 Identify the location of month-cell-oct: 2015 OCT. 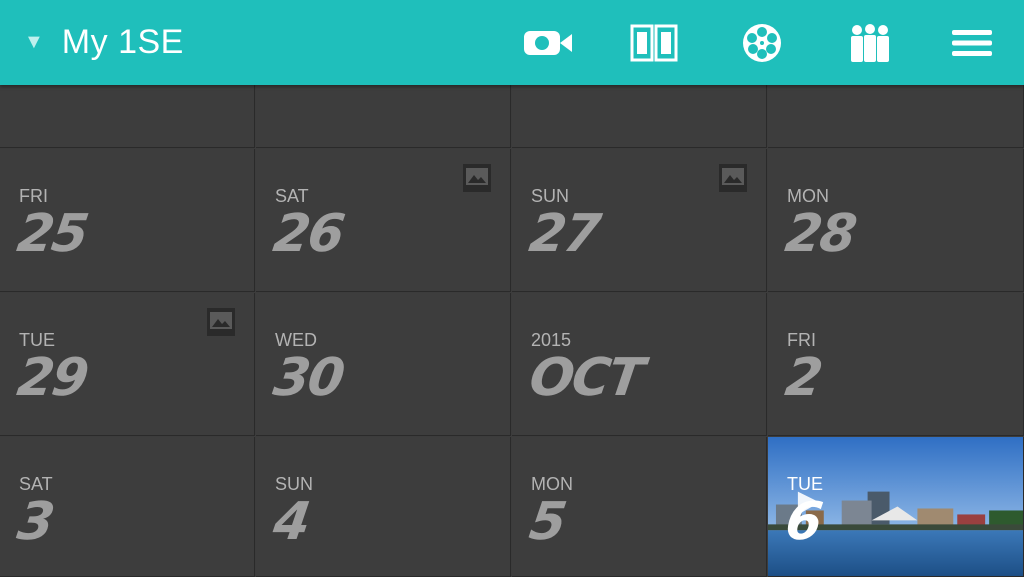
(639, 364).